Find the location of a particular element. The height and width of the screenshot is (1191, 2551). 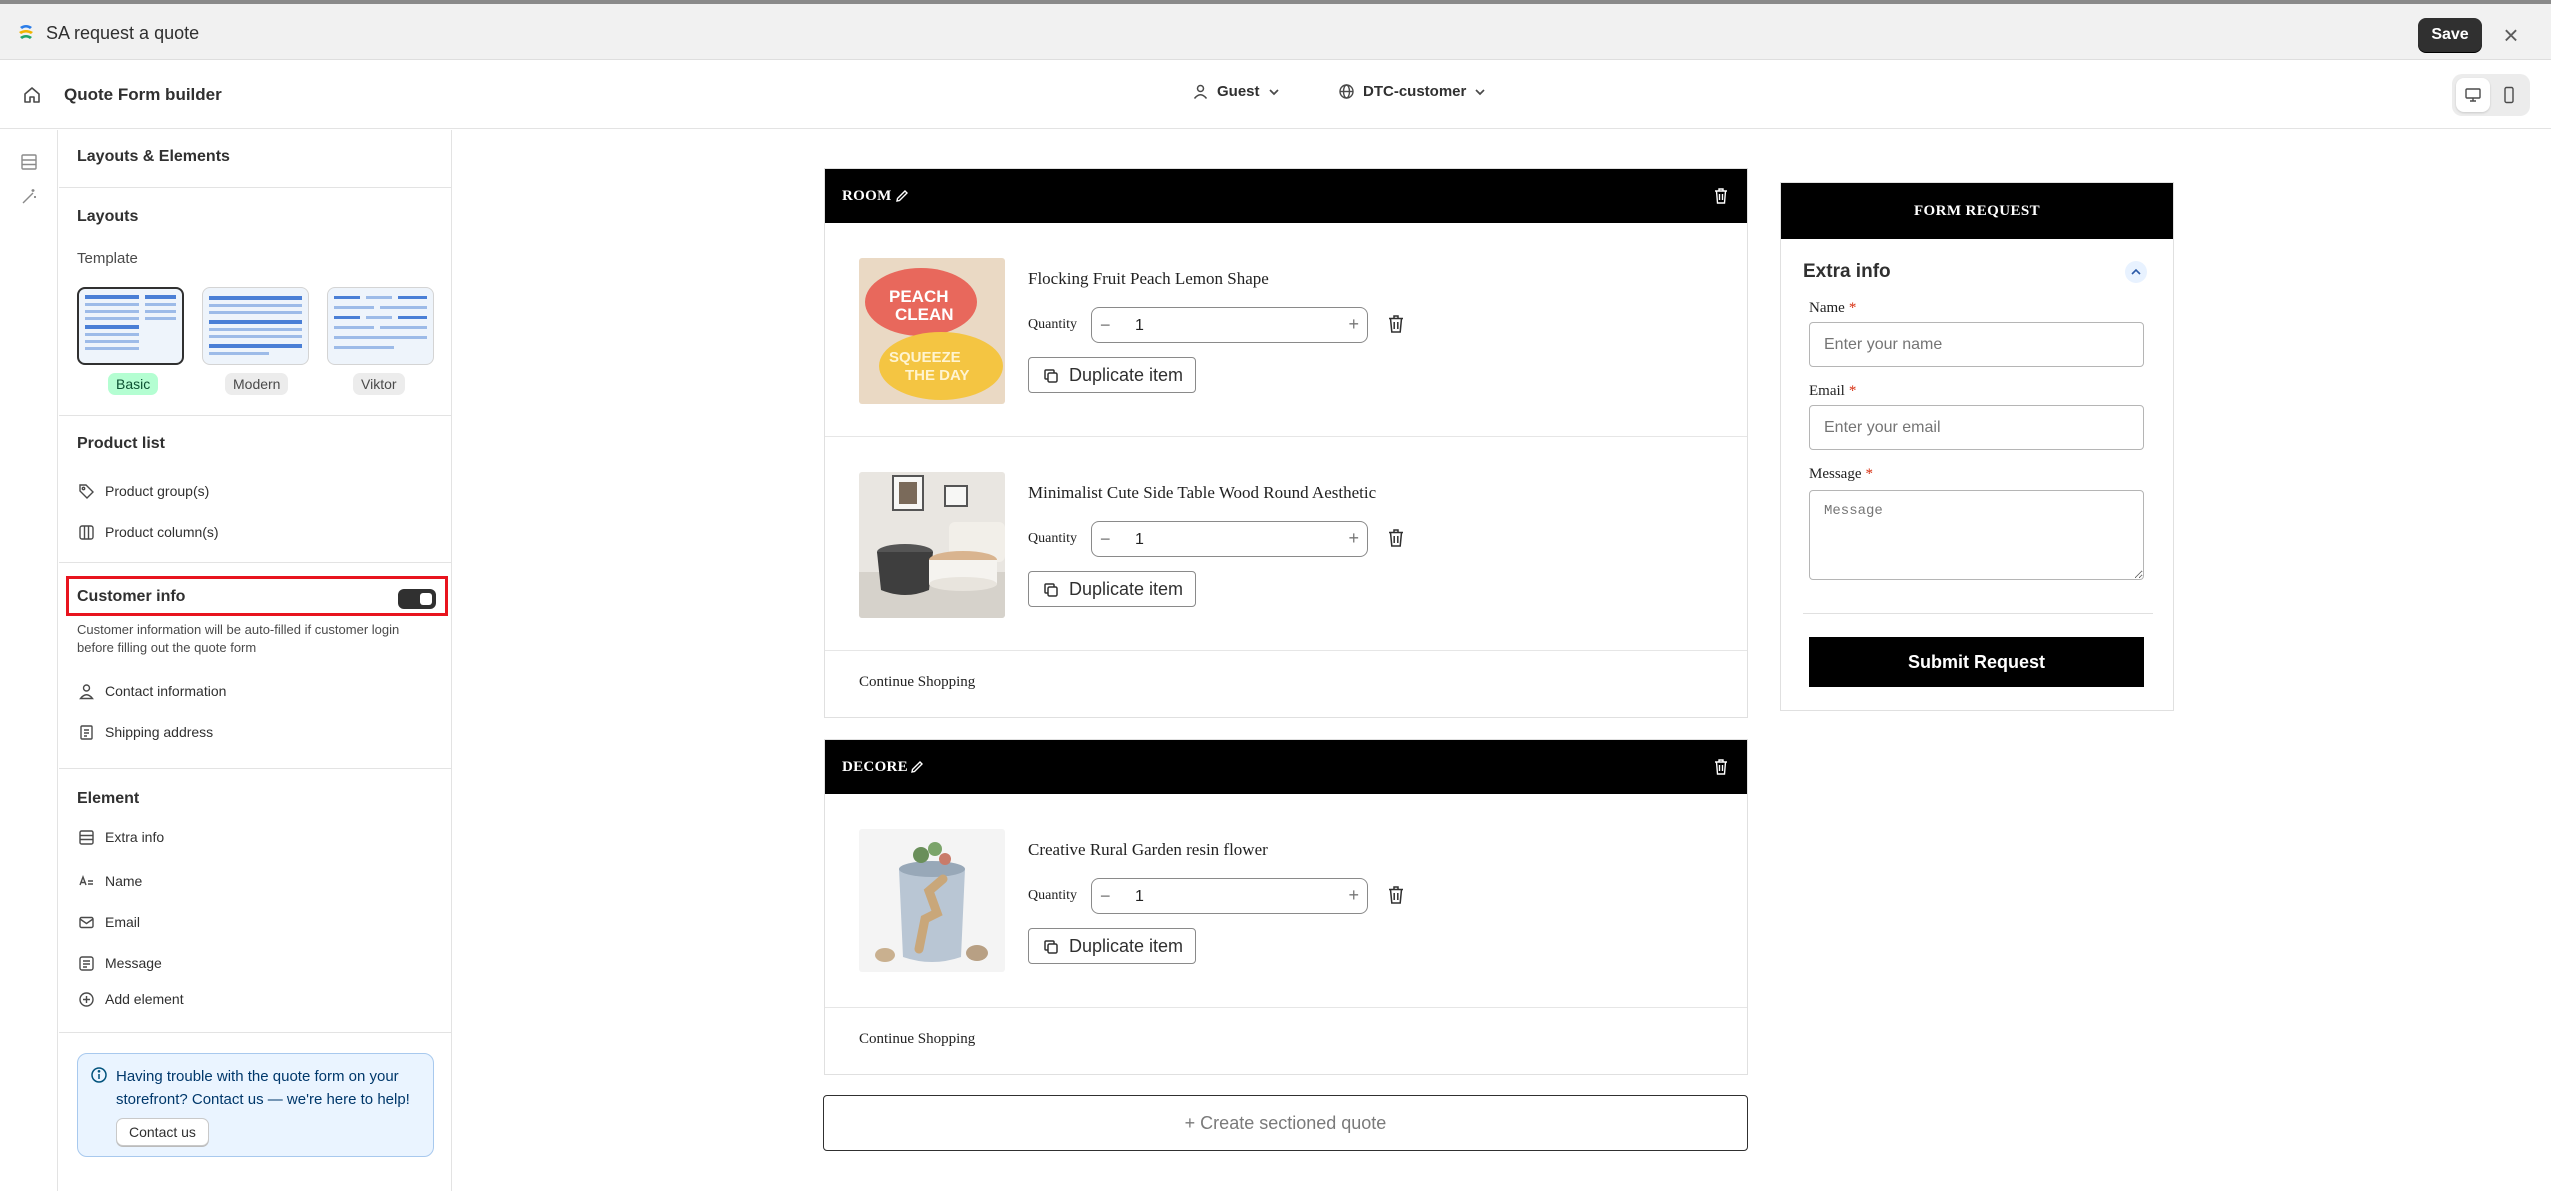

message-field is located at coordinates (1976, 535).